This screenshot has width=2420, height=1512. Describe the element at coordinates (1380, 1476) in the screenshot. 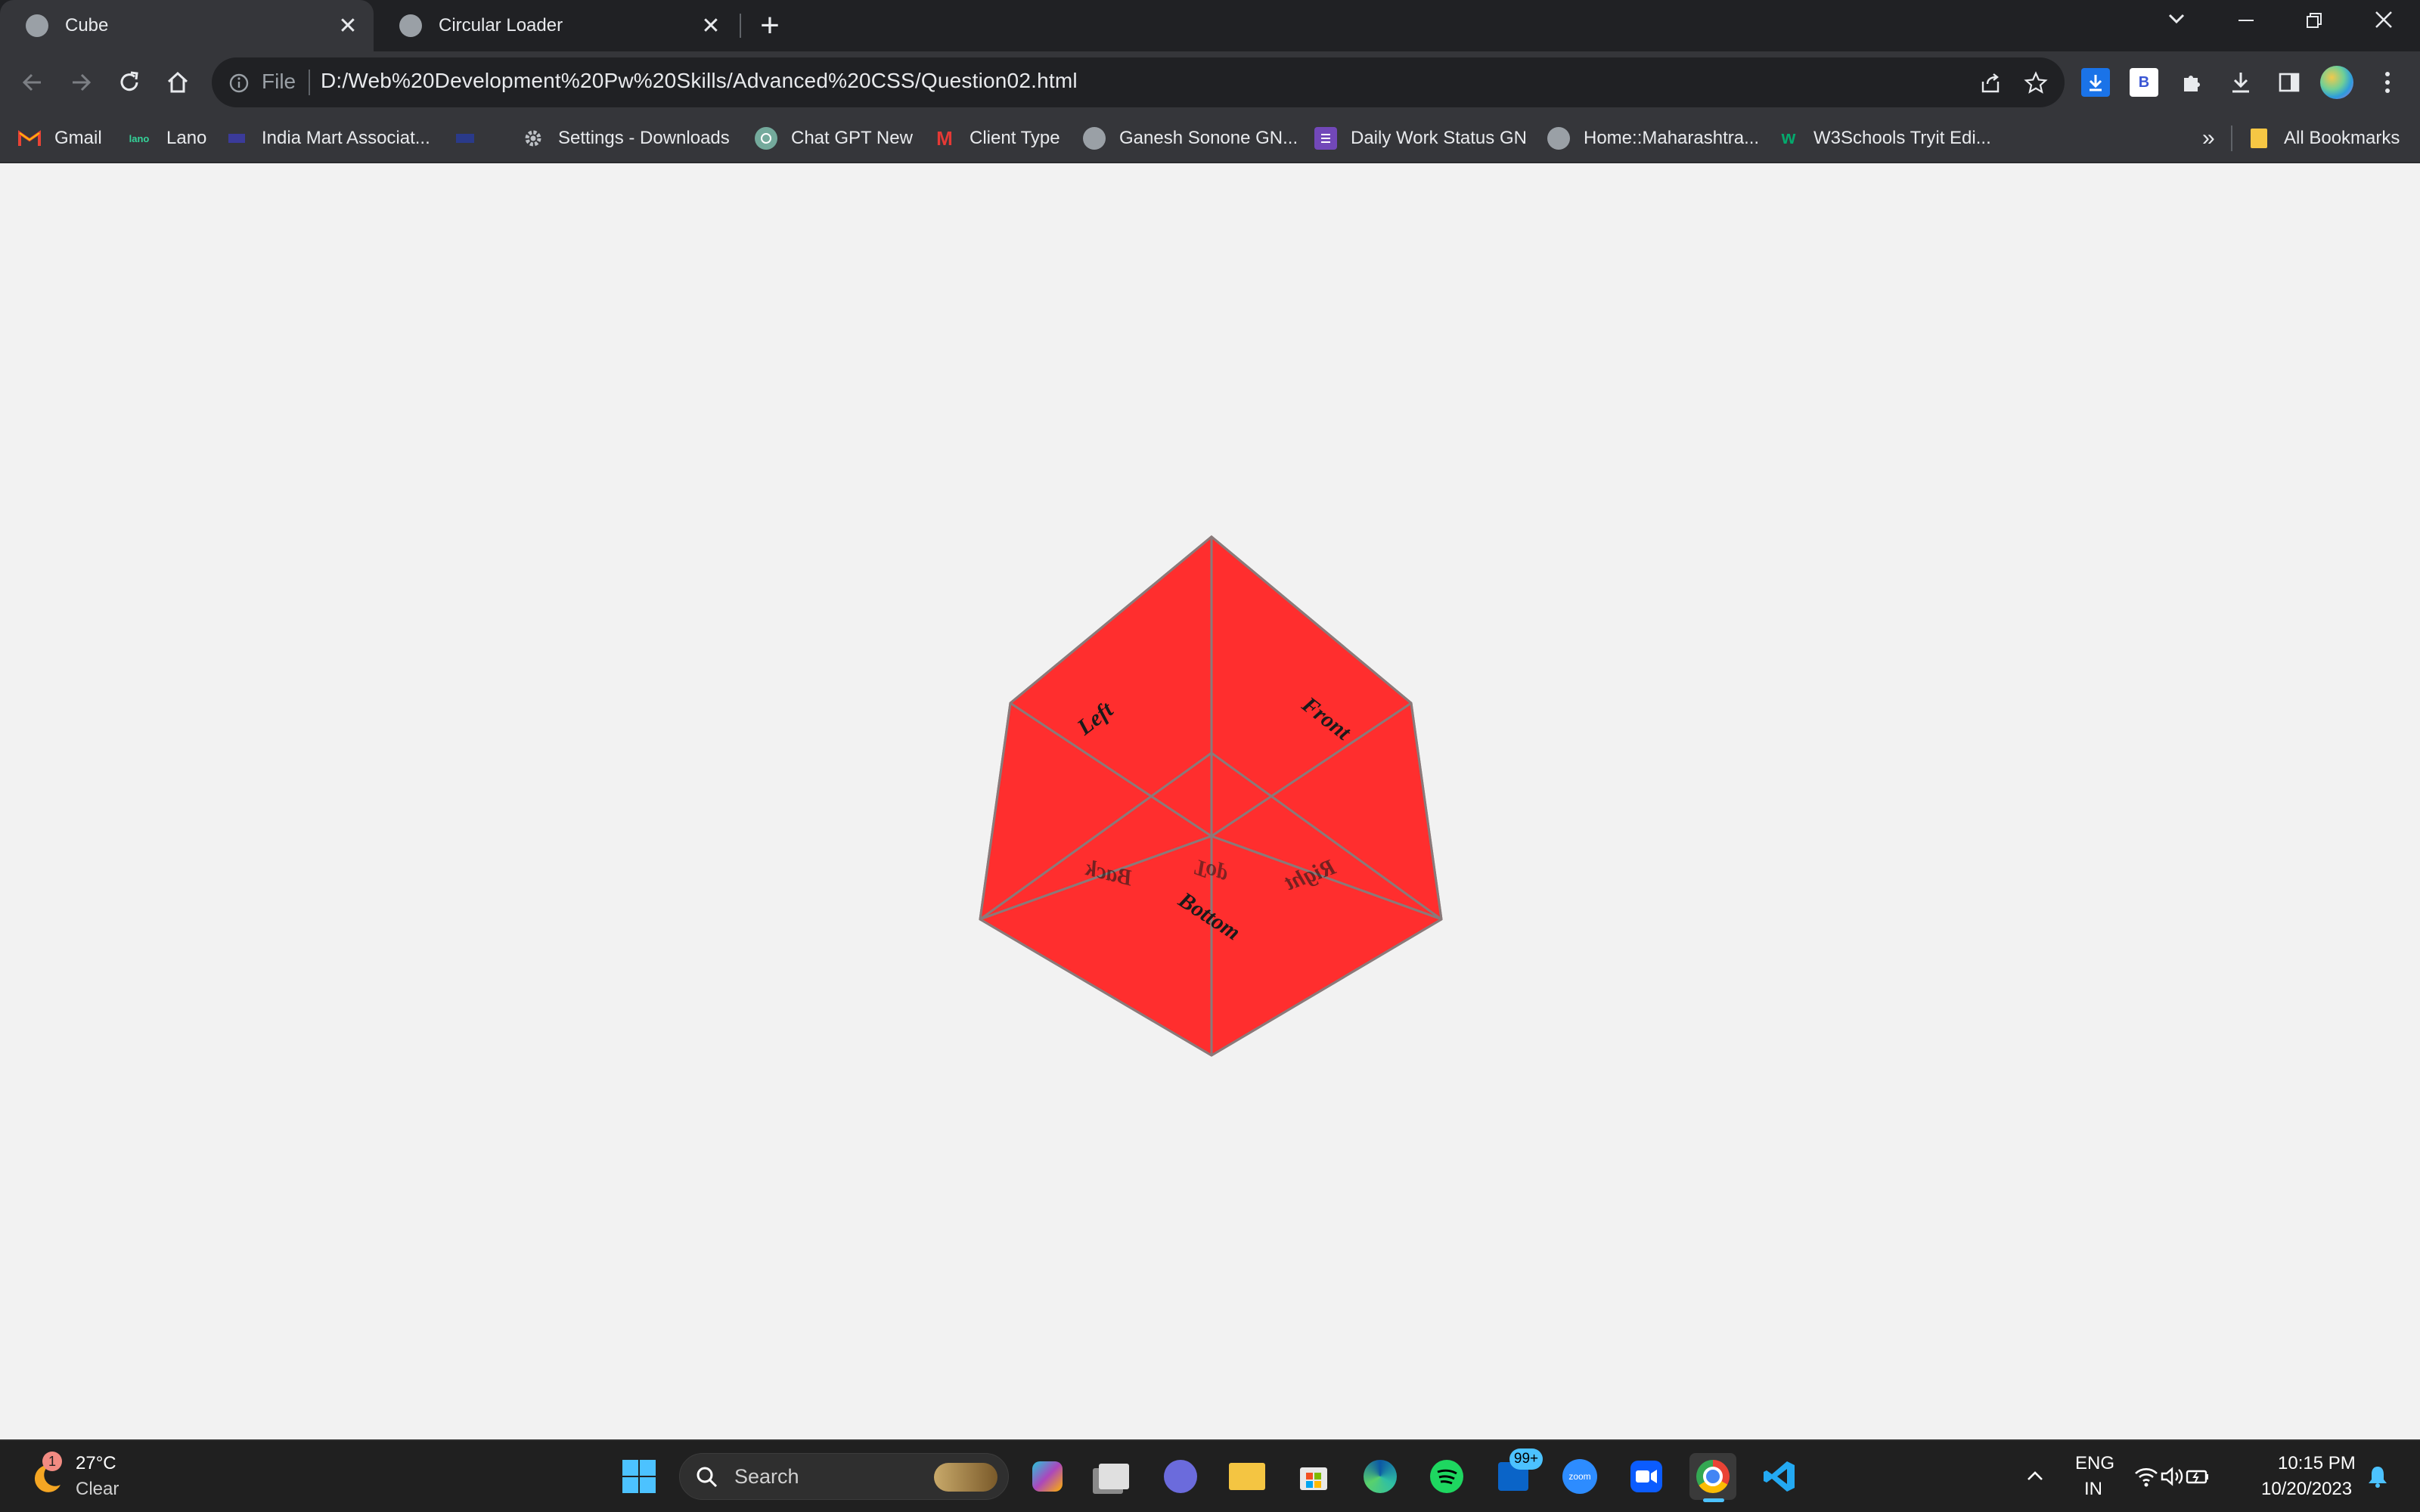

I see `edge-icon` at that location.